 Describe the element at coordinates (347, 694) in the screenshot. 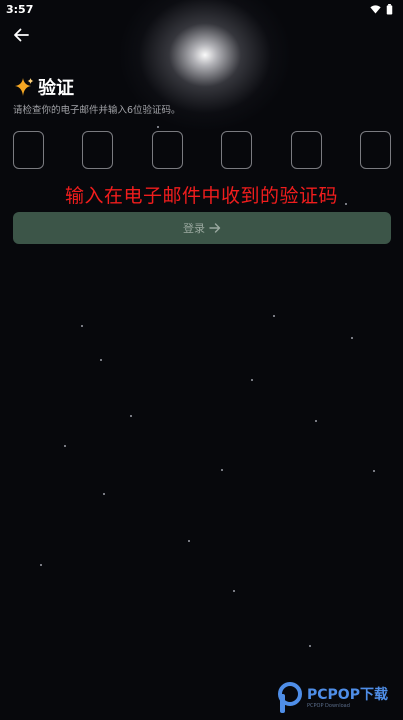

I see `watermark-brand: PCPOP下载` at that location.